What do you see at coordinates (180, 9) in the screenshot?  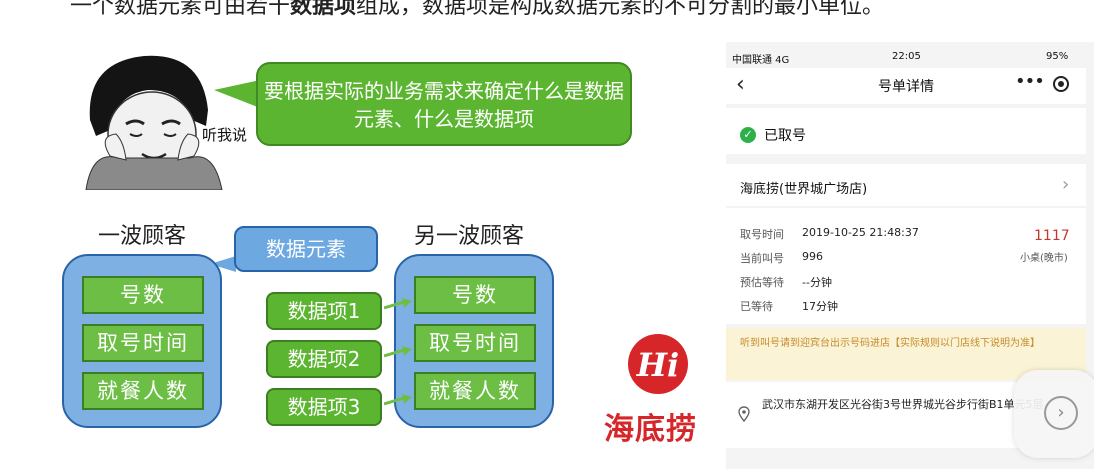 I see `top-text-pre: 一个数据元素可由若干` at bounding box center [180, 9].